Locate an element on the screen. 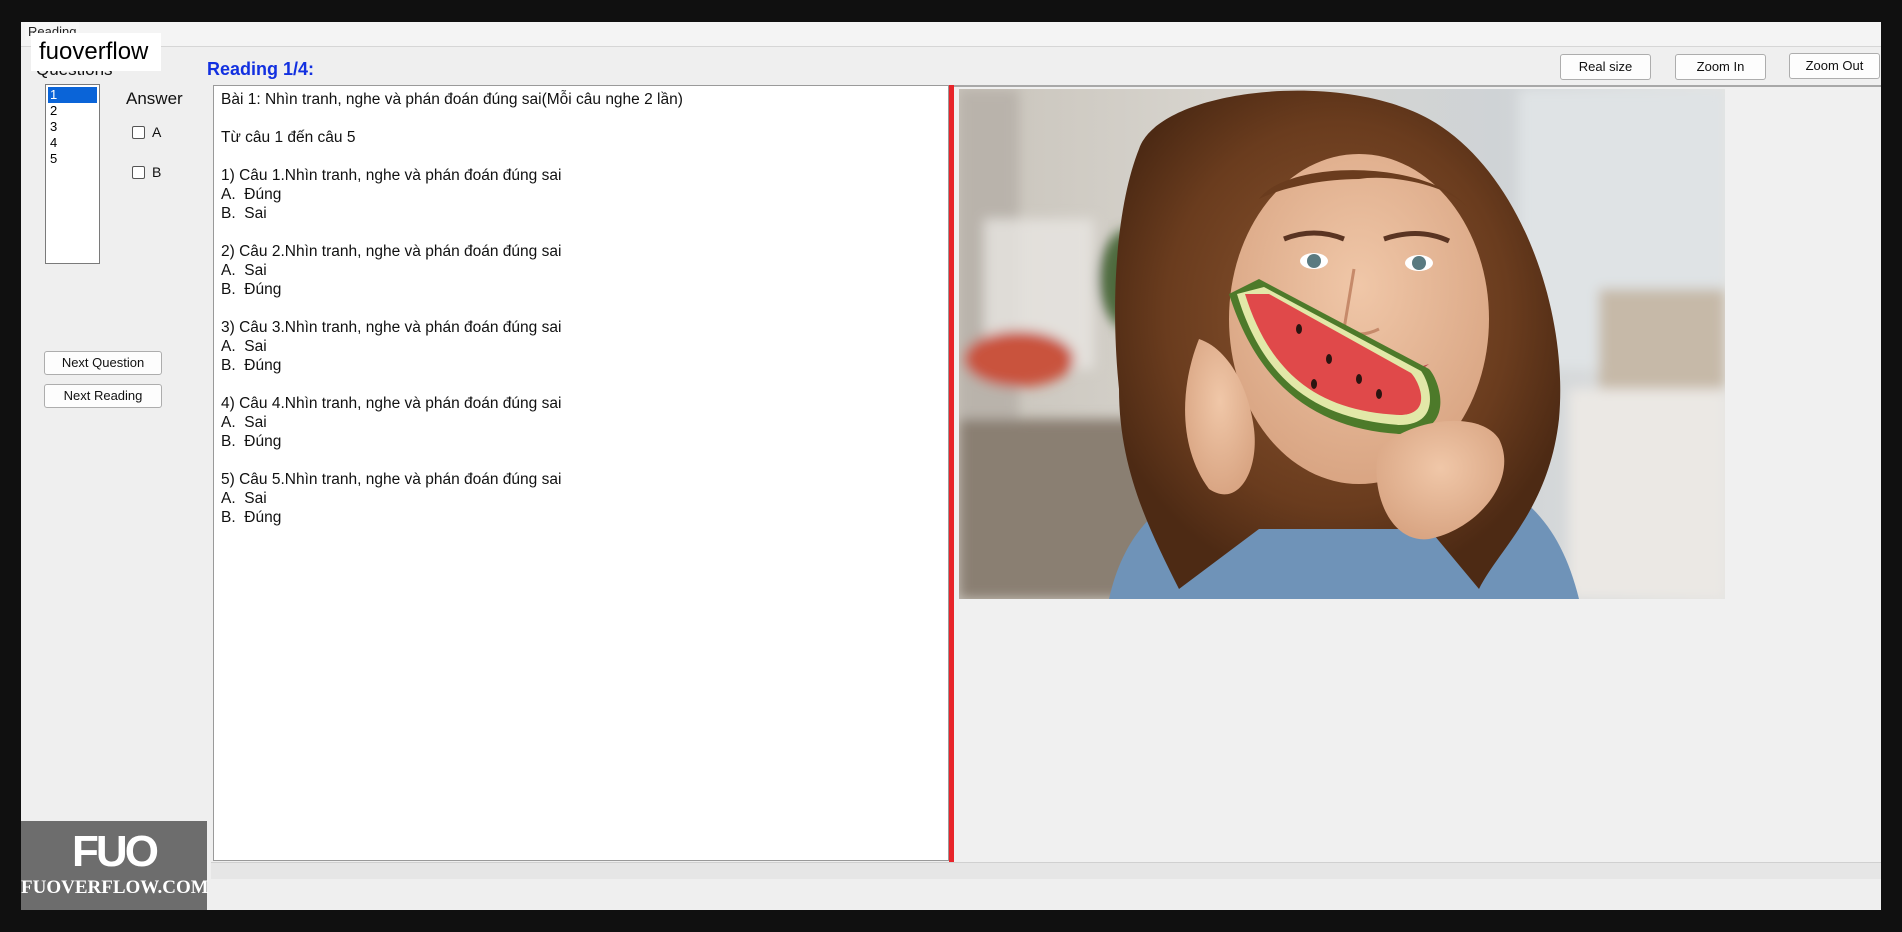 The image size is (1902, 932). answer-a-label: A is located at coordinates (157, 132).